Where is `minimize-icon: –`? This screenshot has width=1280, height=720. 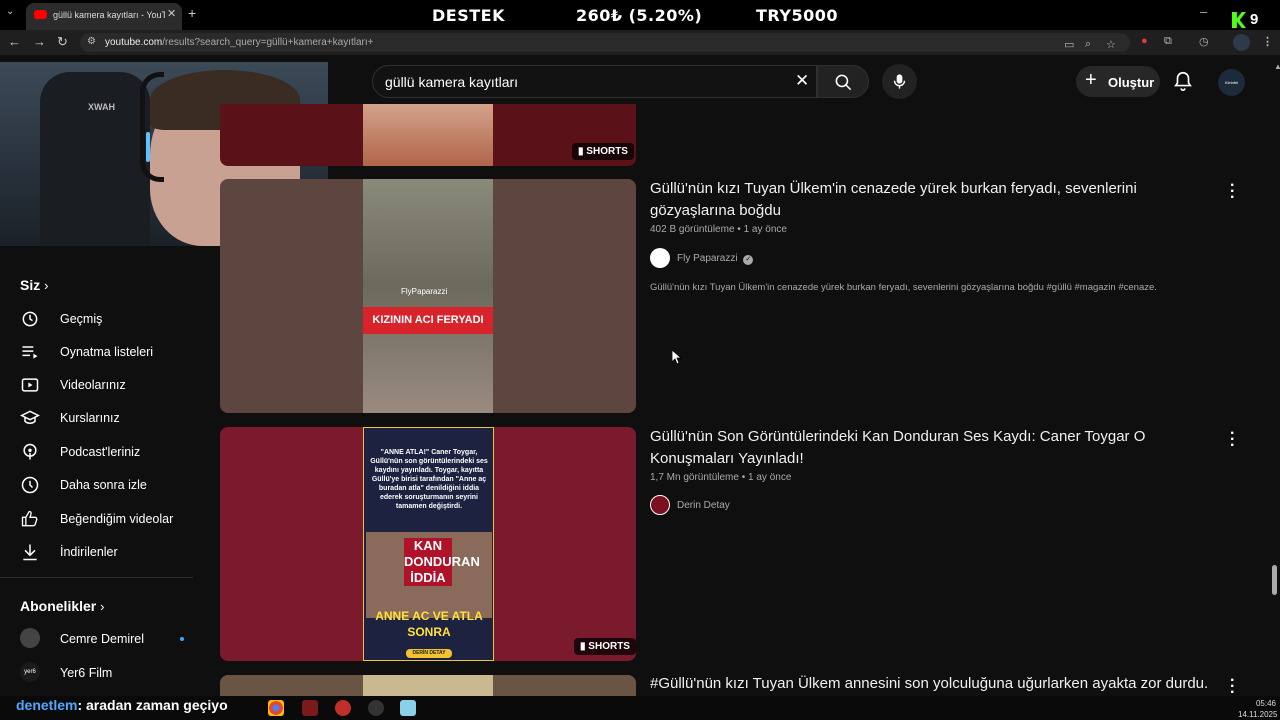 minimize-icon: – is located at coordinates (1203, 11).